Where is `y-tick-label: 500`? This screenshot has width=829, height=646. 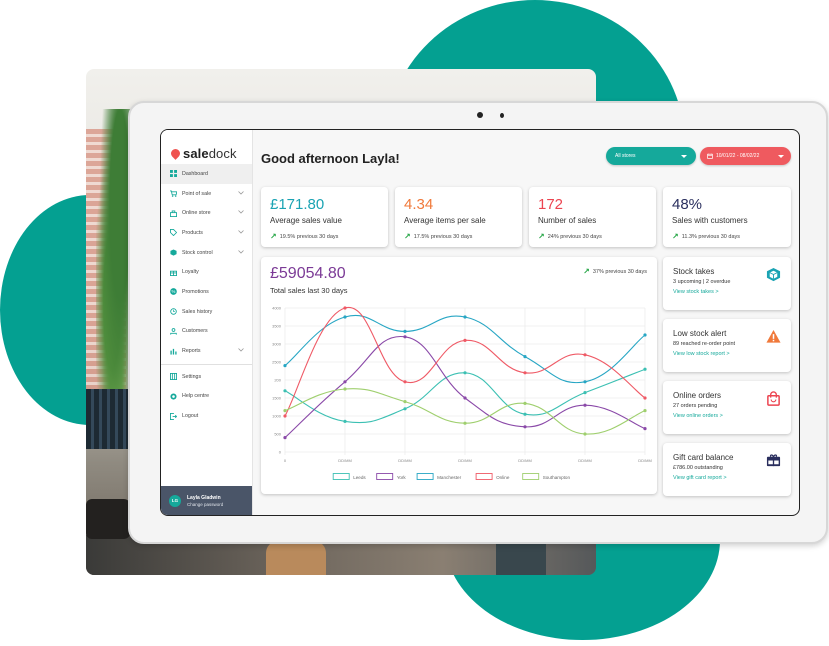
y-tick-label: 500 is located at coordinates (277, 434).